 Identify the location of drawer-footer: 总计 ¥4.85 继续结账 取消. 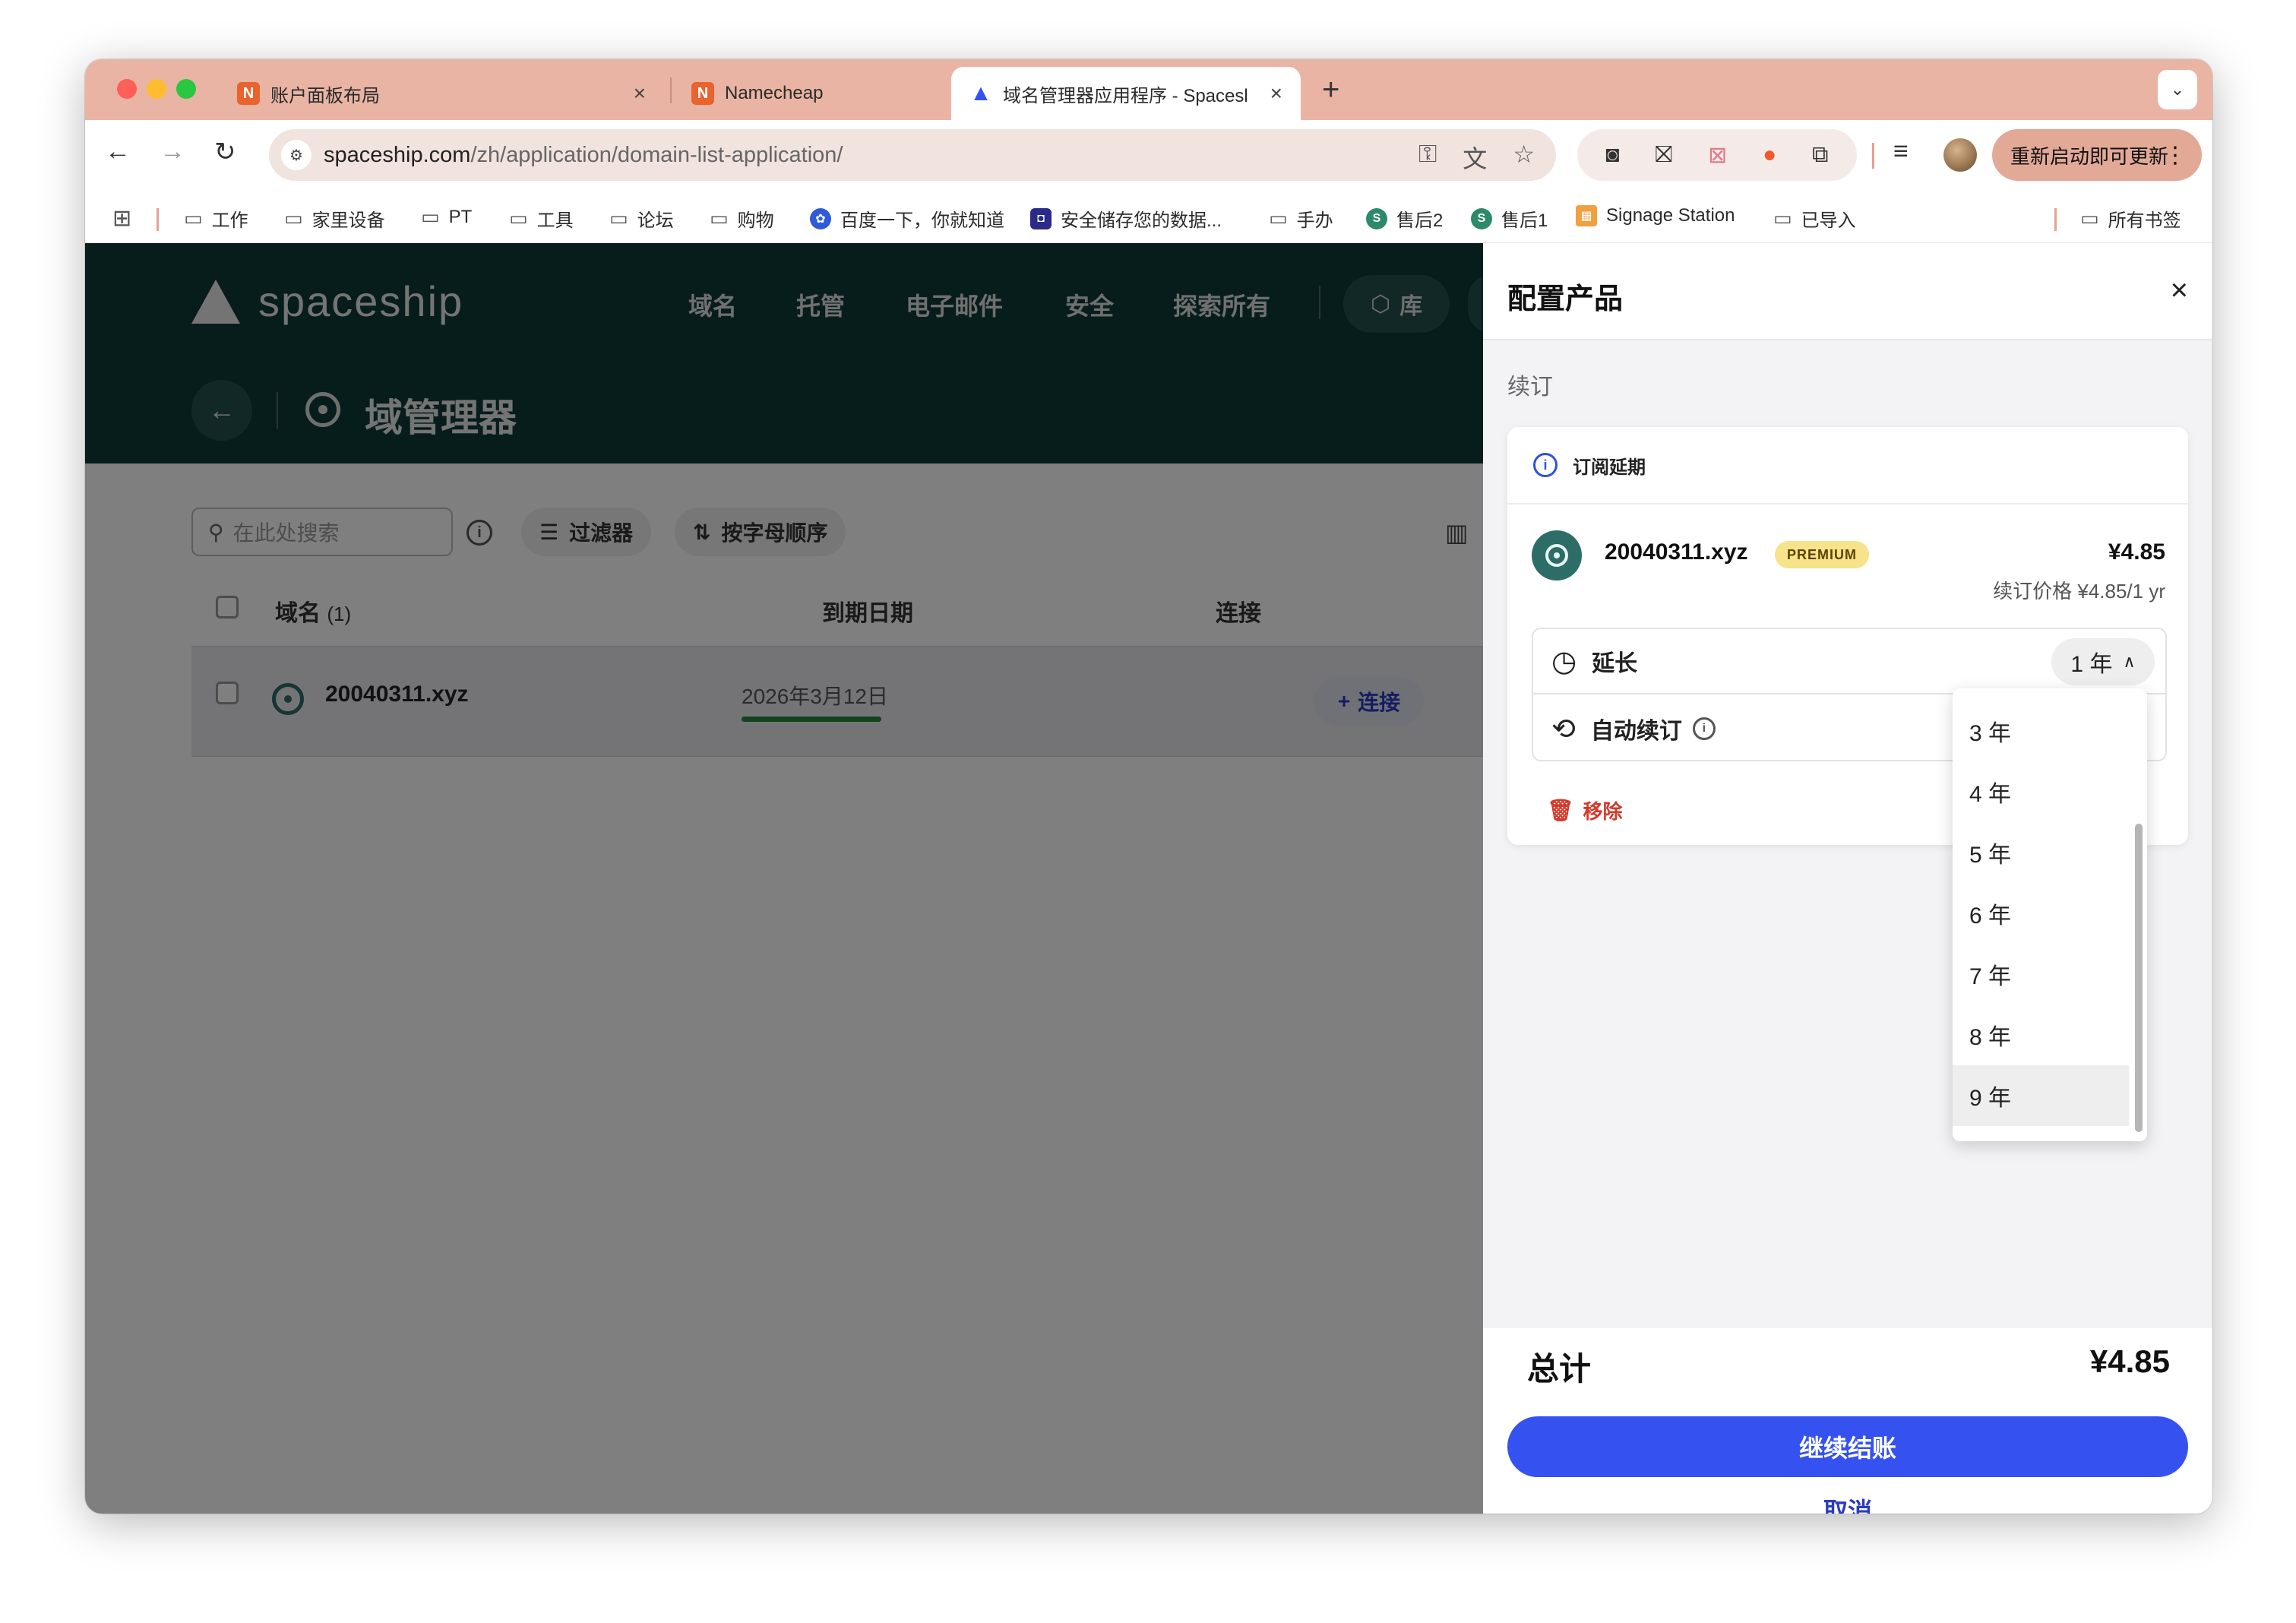
(1847, 1421).